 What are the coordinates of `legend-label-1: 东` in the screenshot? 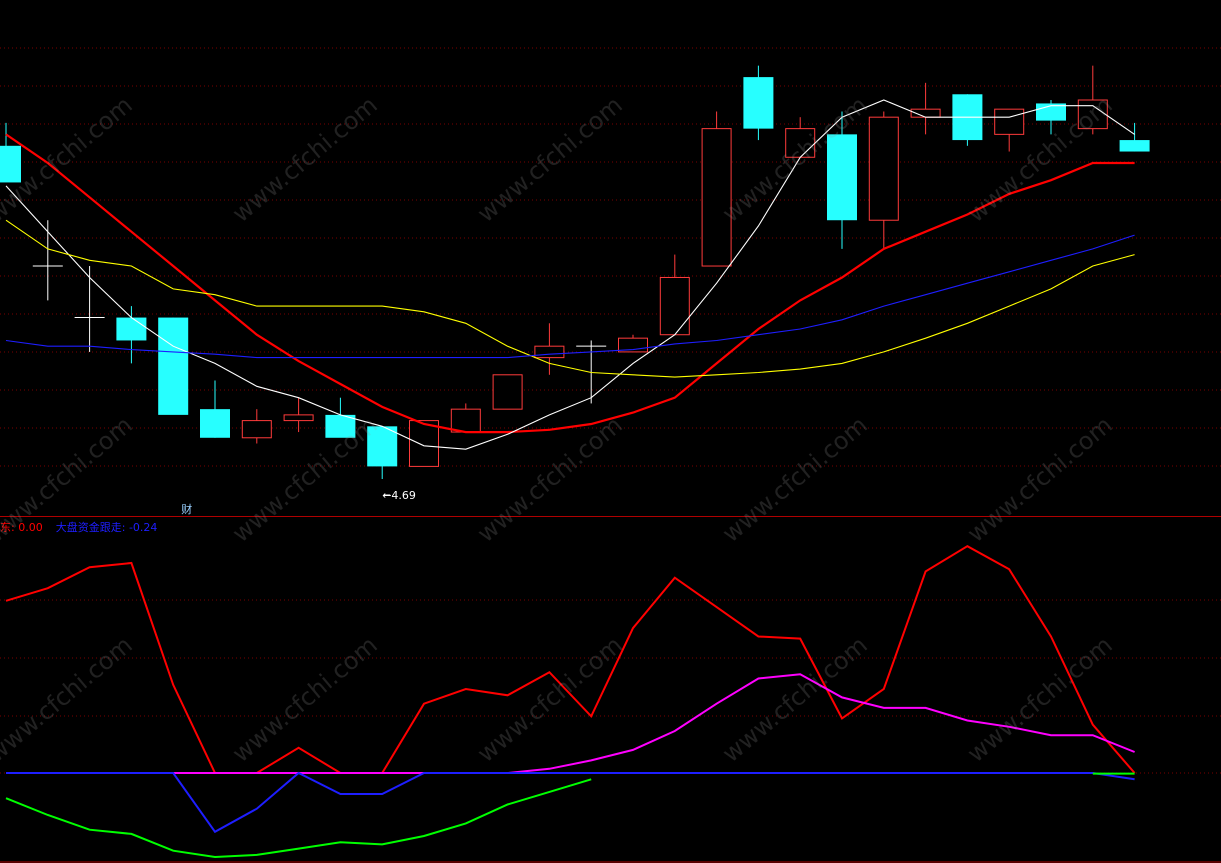 It's located at (5, 527).